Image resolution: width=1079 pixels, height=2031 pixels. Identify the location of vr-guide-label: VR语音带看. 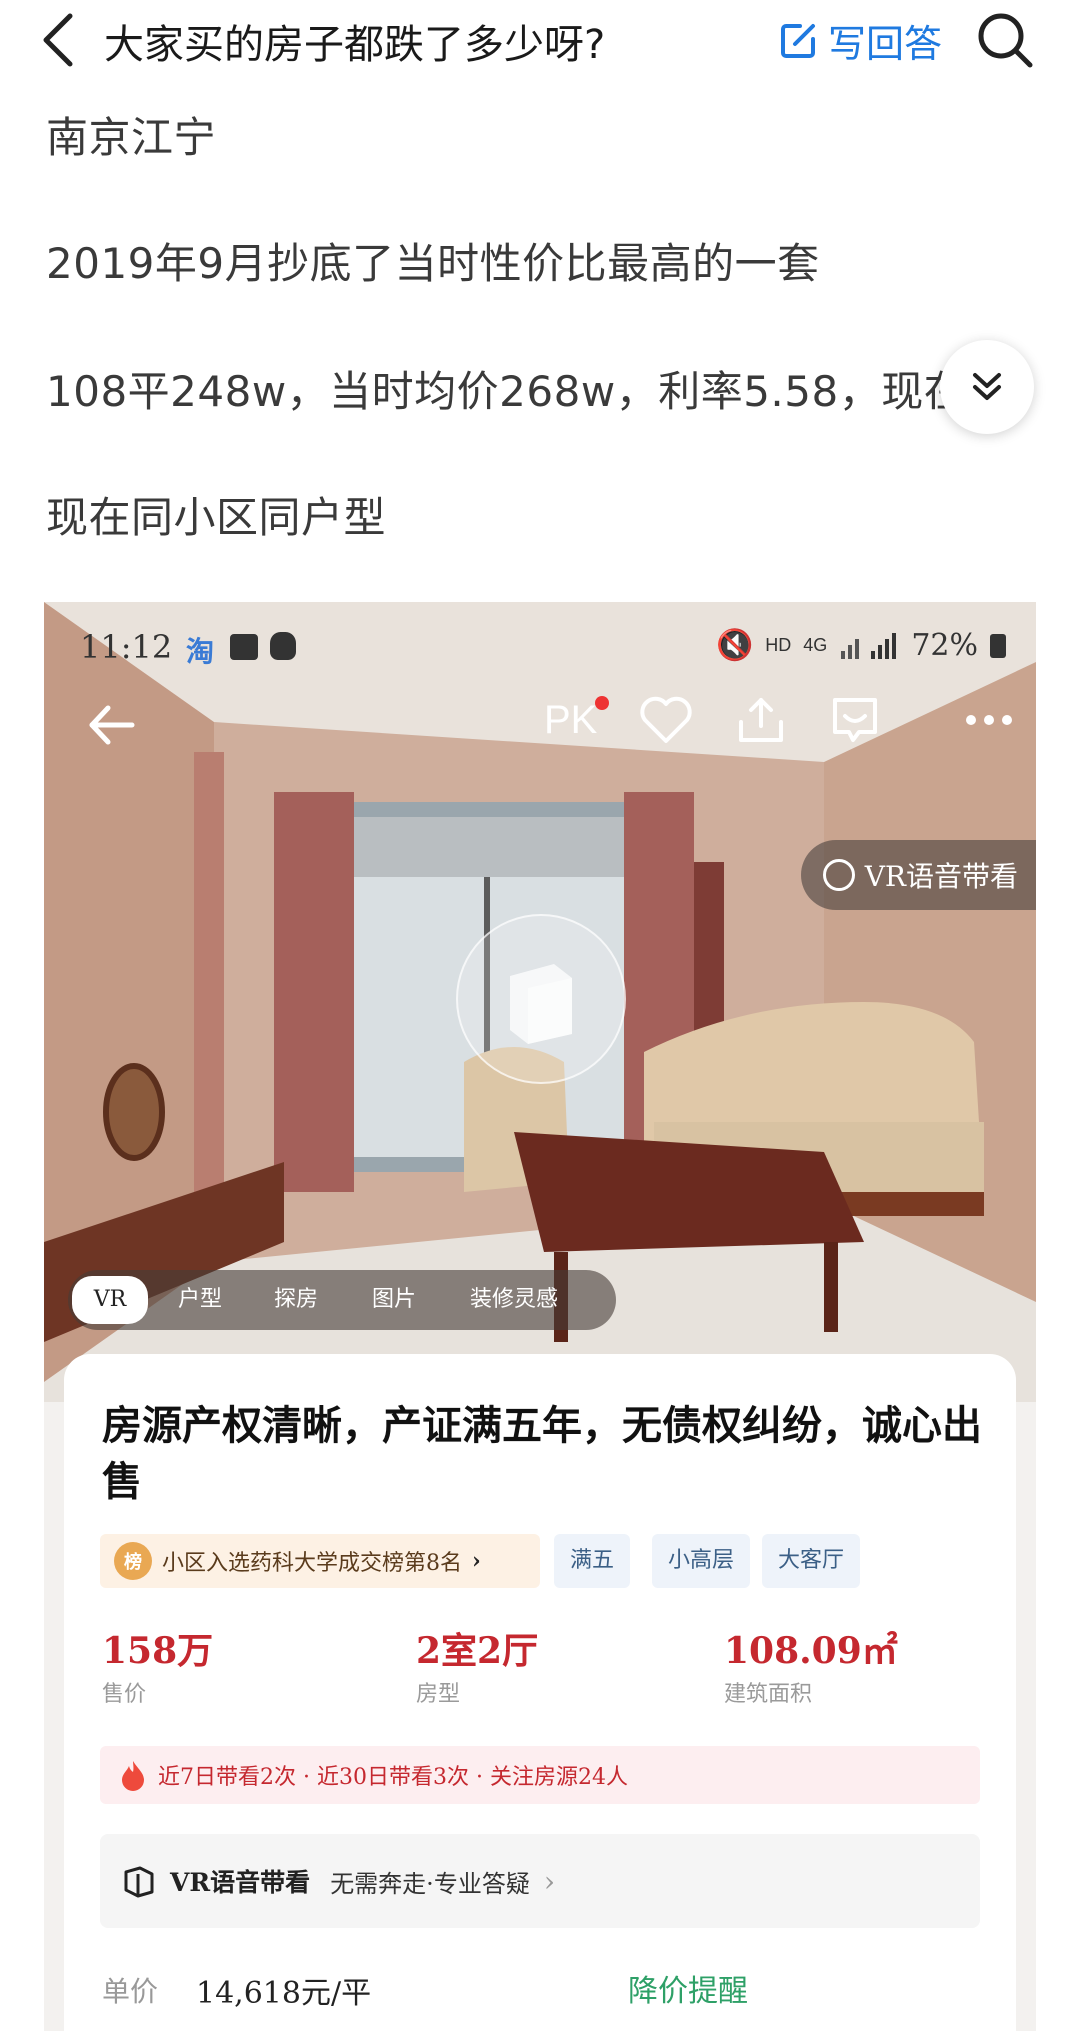
(941, 876).